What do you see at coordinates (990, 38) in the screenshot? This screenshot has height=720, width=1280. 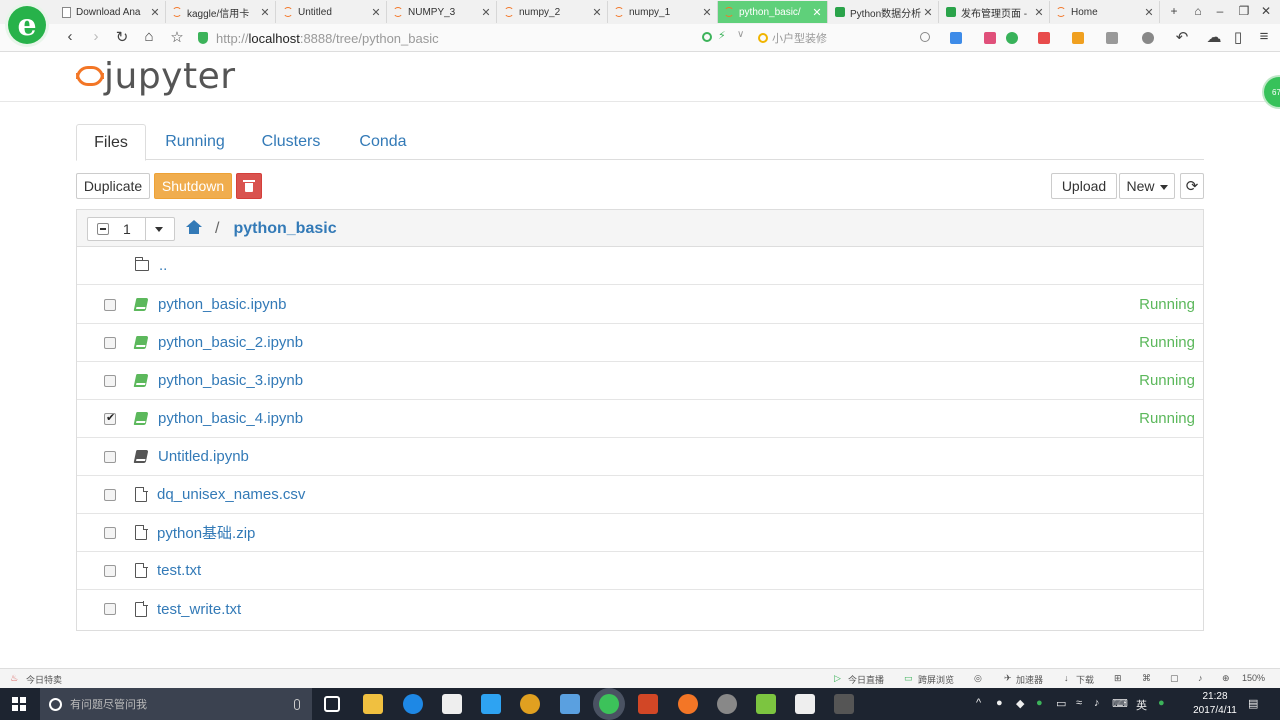 I see `extension-icon` at bounding box center [990, 38].